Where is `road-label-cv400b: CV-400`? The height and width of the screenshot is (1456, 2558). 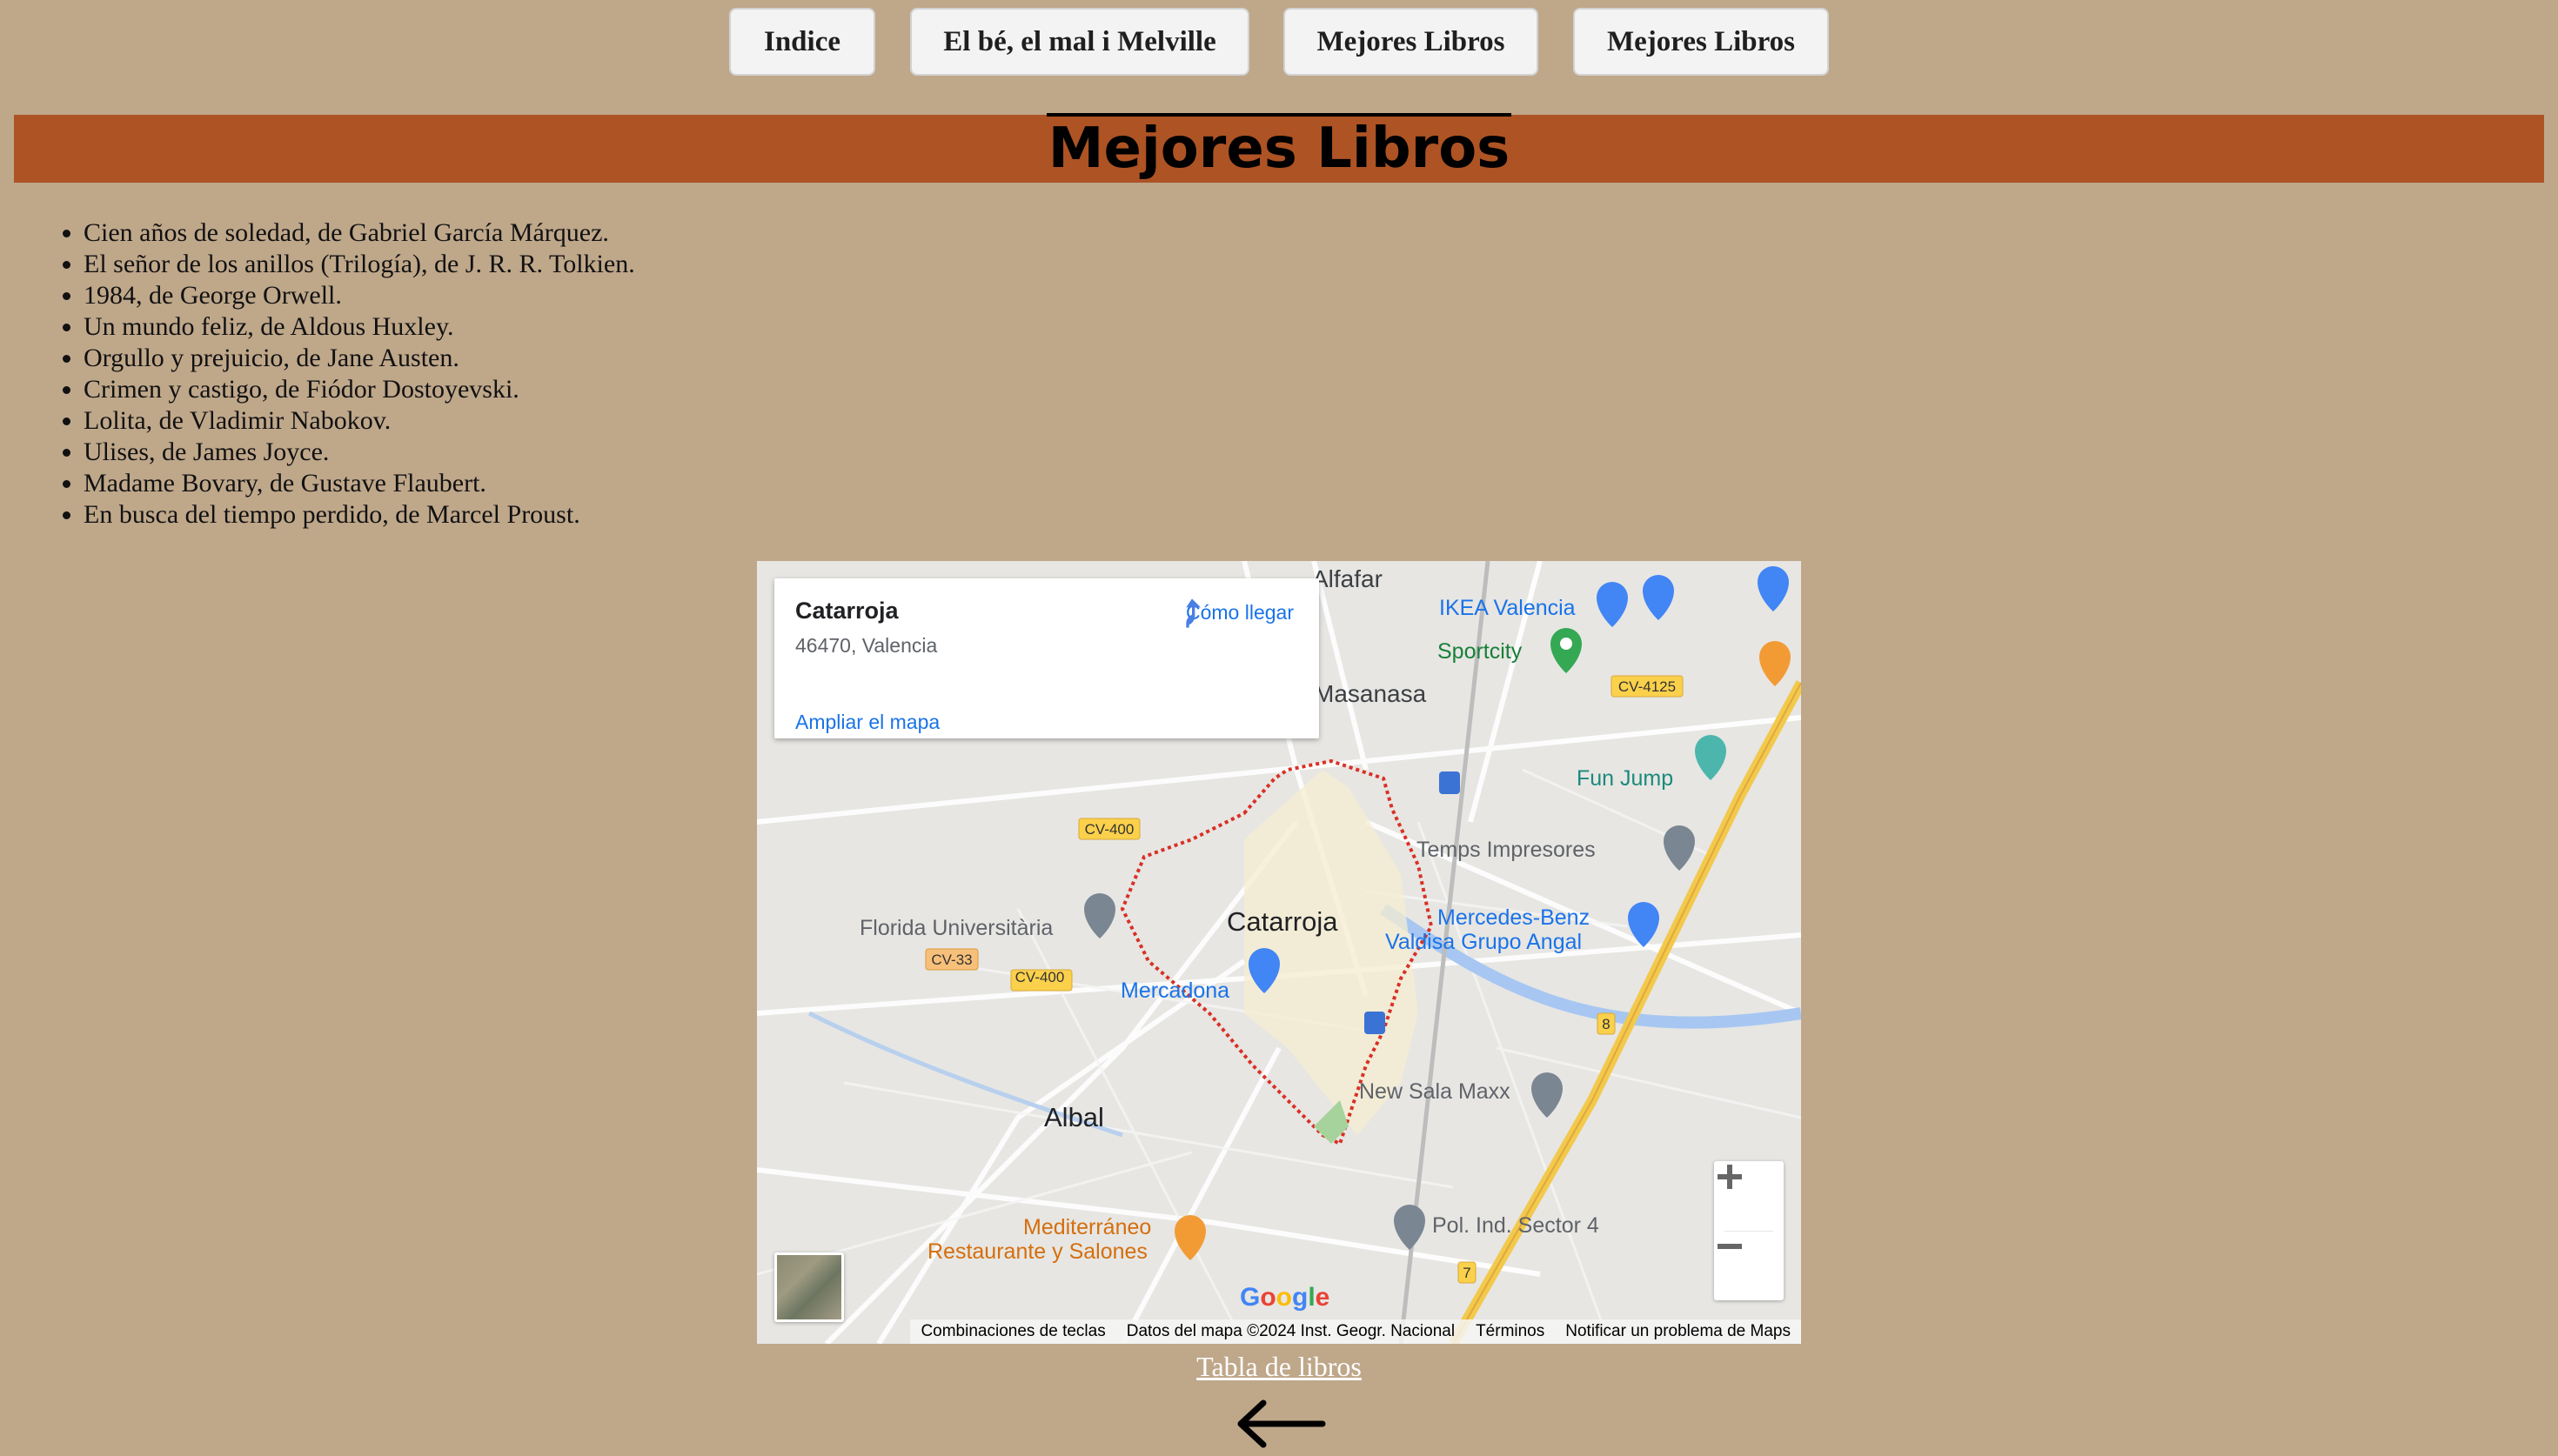 road-label-cv400b: CV-400 is located at coordinates (1040, 977).